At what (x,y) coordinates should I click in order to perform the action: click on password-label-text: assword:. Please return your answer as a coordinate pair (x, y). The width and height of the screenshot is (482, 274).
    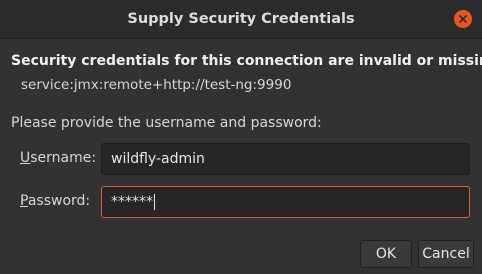
    Looking at the image, I should click on (59, 201).